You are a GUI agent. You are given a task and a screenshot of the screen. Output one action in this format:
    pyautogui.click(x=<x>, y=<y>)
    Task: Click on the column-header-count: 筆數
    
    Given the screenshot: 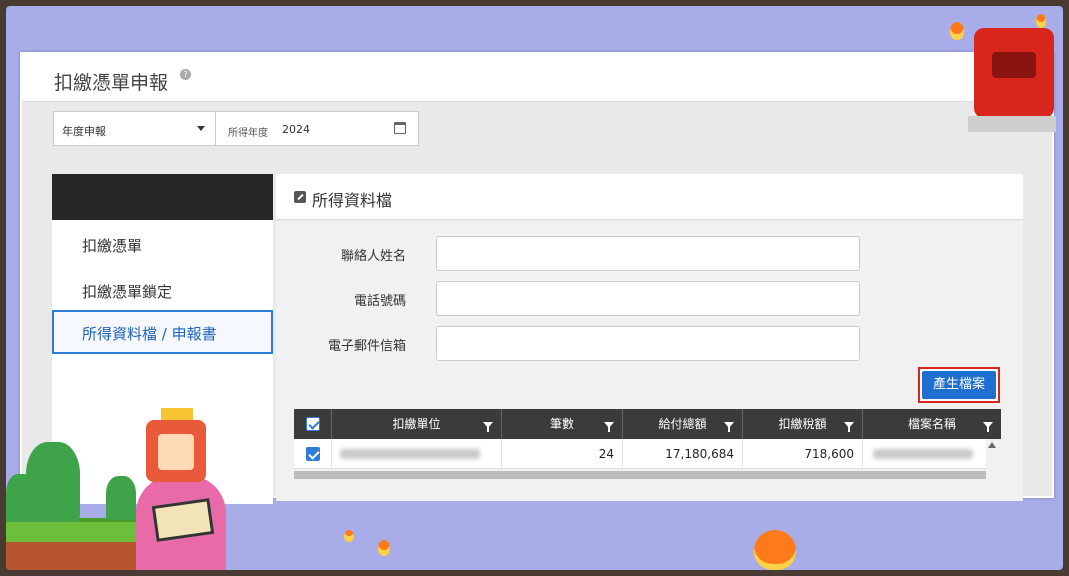 What is the action you would take?
    pyautogui.click(x=562, y=424)
    